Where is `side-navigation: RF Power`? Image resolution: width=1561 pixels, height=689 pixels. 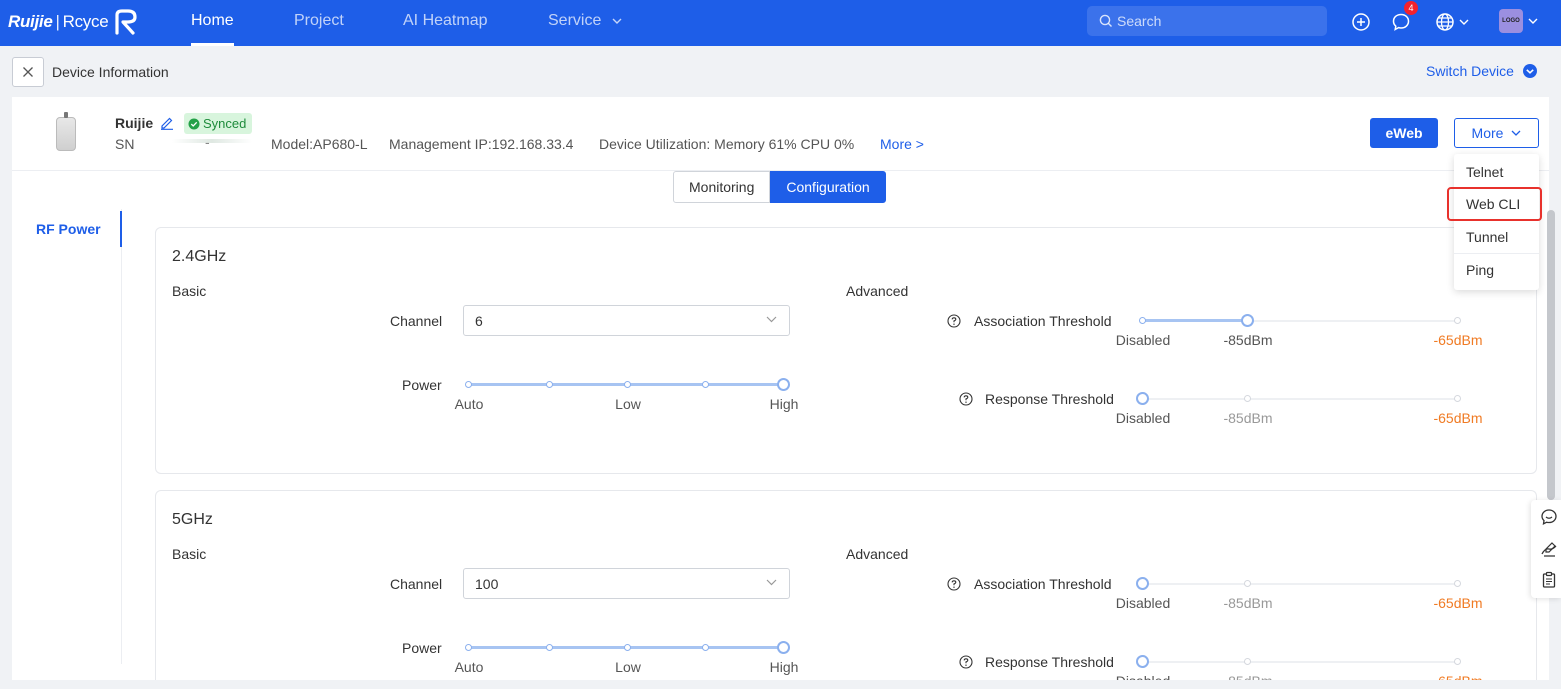
side-navigation: RF Power is located at coordinates (67, 436).